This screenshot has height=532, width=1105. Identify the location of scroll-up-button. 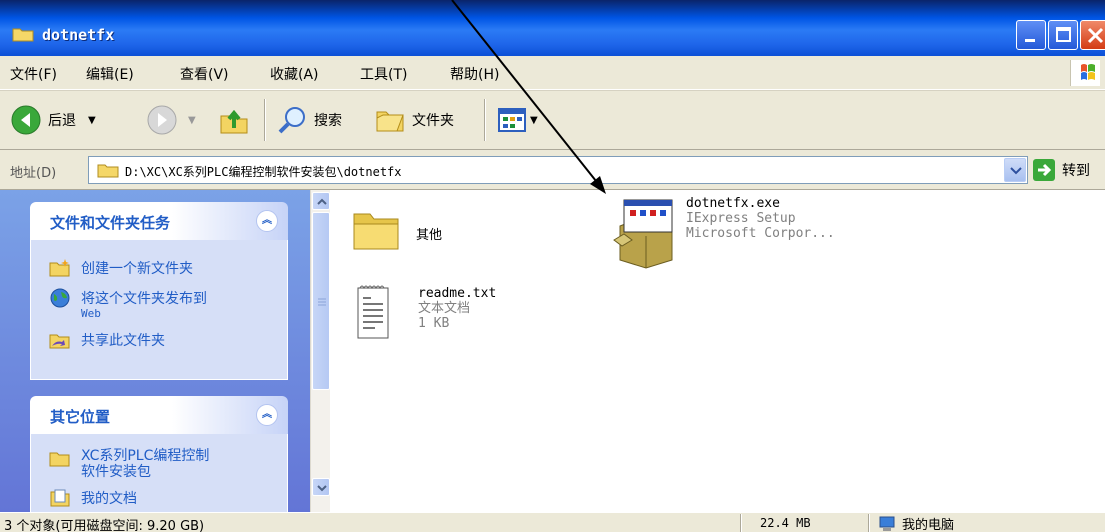
(321, 201).